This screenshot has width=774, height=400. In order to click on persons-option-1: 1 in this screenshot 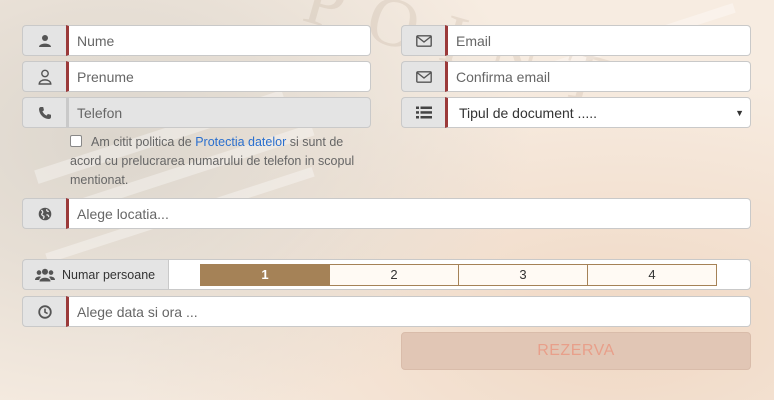, I will do `click(265, 274)`.